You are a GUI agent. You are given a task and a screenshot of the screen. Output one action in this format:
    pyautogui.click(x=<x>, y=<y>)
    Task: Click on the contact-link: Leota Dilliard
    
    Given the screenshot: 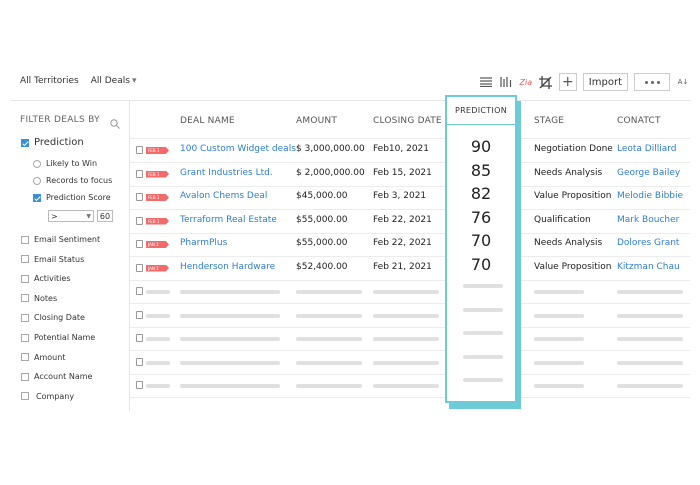 What is the action you would take?
    pyautogui.click(x=647, y=149)
    